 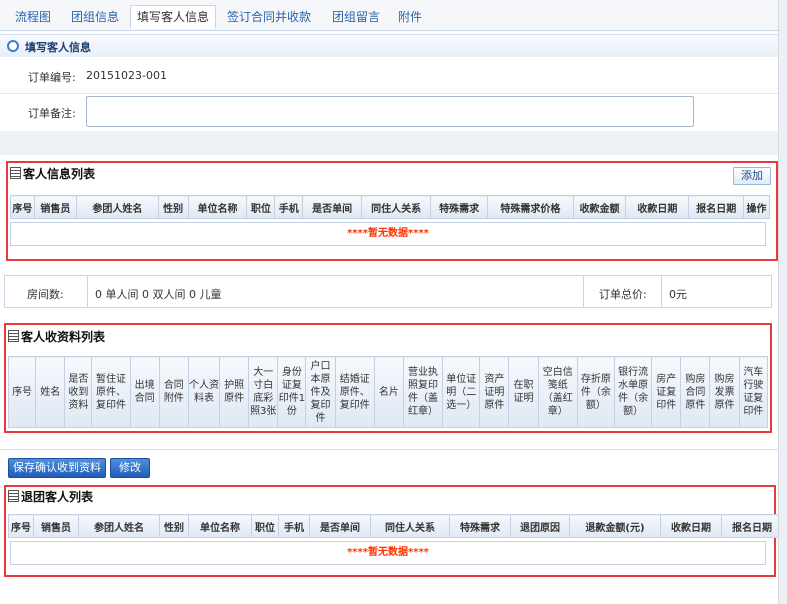 What do you see at coordinates (144, 392) in the screenshot?
I see `col-header: 出境合同` at bounding box center [144, 392].